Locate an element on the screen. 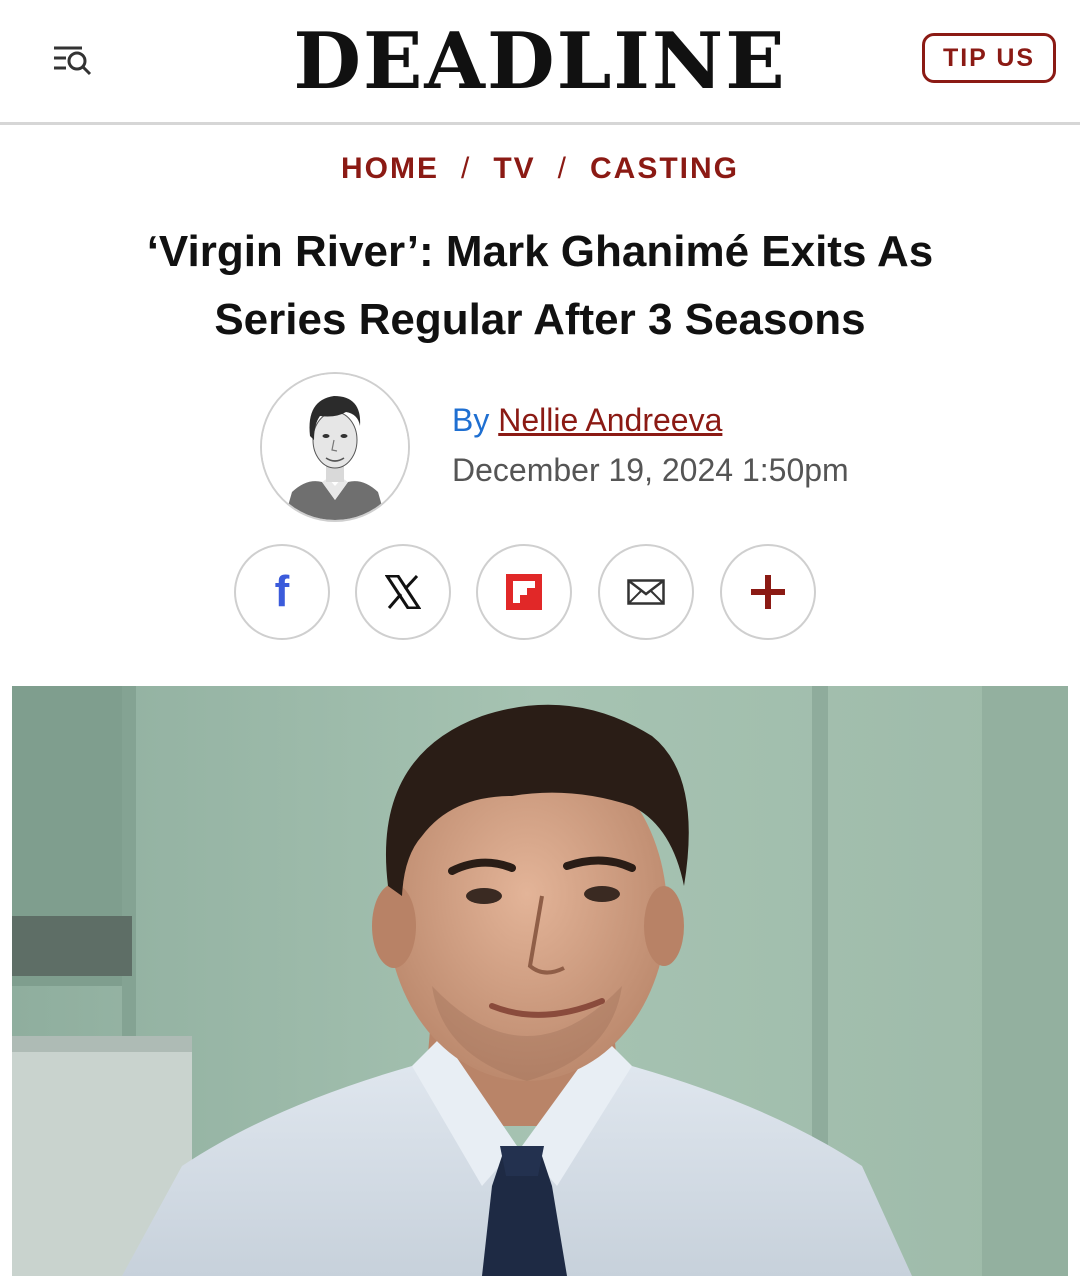 Image resolution: width=1080 pixels, height=1285 pixels. share-facebook-button: f is located at coordinates (282, 592).